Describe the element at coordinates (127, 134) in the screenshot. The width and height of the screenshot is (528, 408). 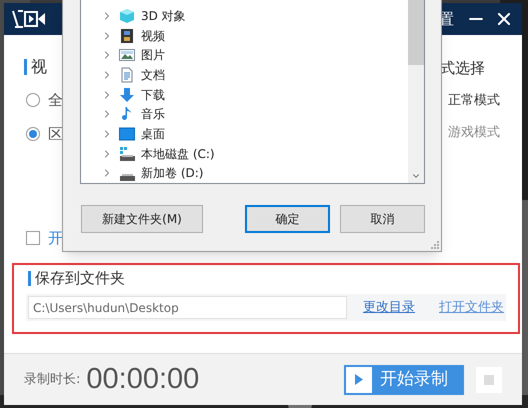
I see `desktop-icon` at that location.